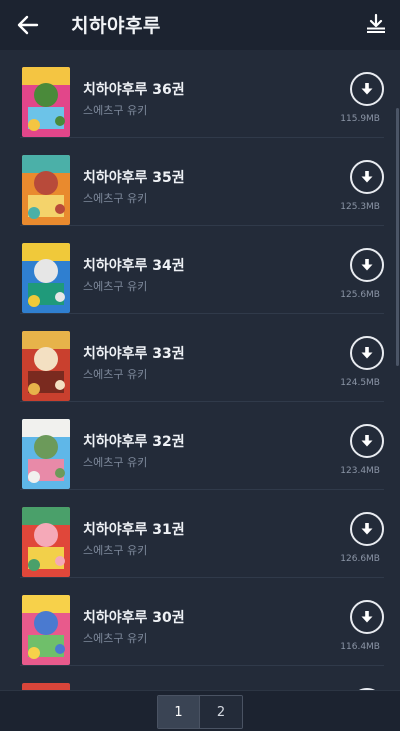 The width and height of the screenshot is (400, 731). What do you see at coordinates (134, 266) in the screenshot?
I see `volume-title: 치하야후루 34권` at bounding box center [134, 266].